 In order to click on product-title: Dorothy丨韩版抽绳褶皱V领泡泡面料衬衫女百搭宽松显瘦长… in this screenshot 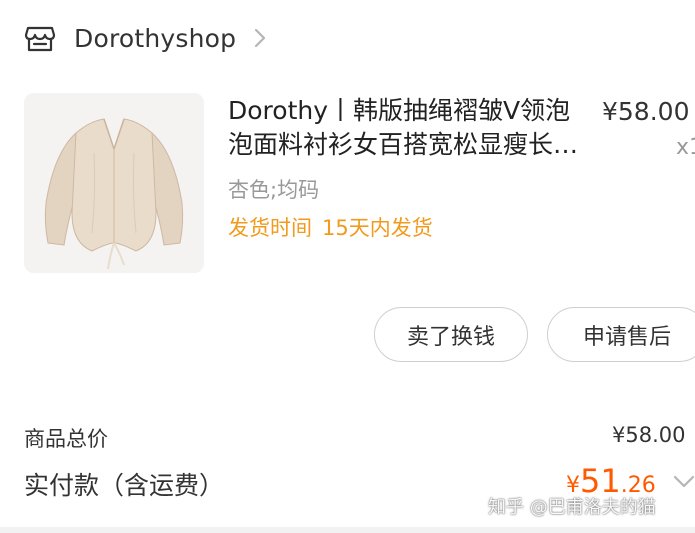, I will do `click(408, 128)`.